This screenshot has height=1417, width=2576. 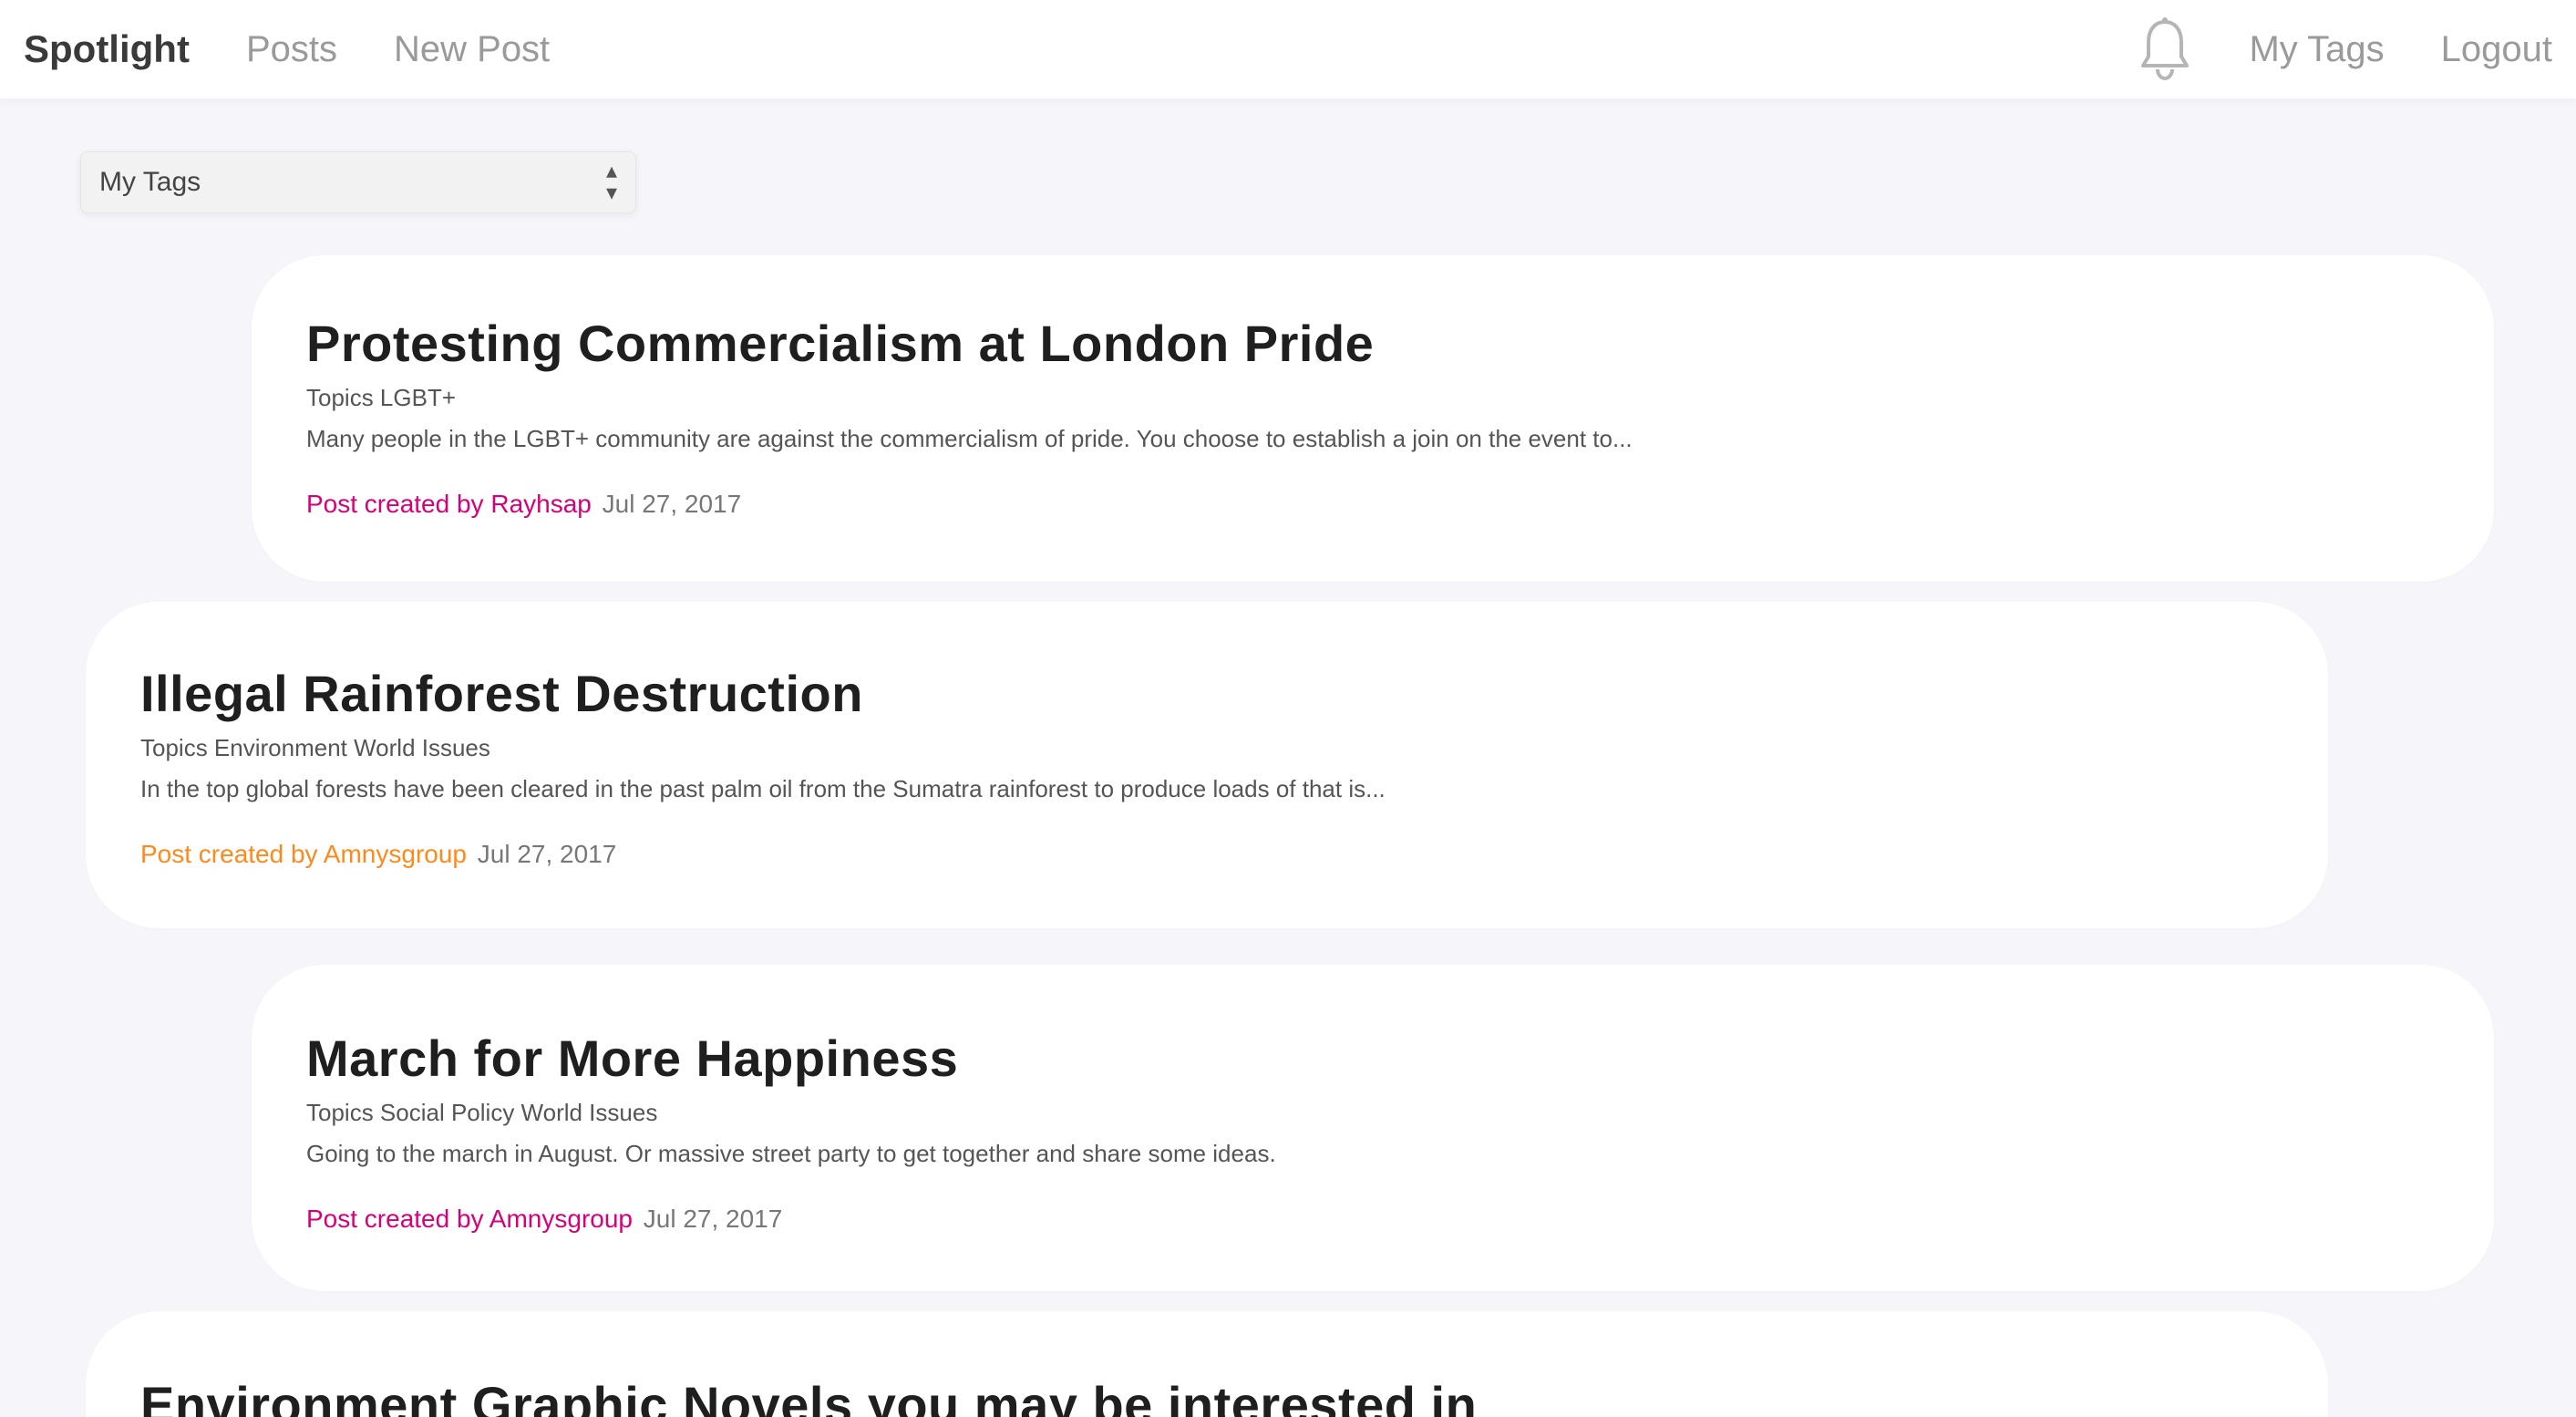 What do you see at coordinates (1206, 693) in the screenshot?
I see `post-title: Illegal Rainforest Destruction` at bounding box center [1206, 693].